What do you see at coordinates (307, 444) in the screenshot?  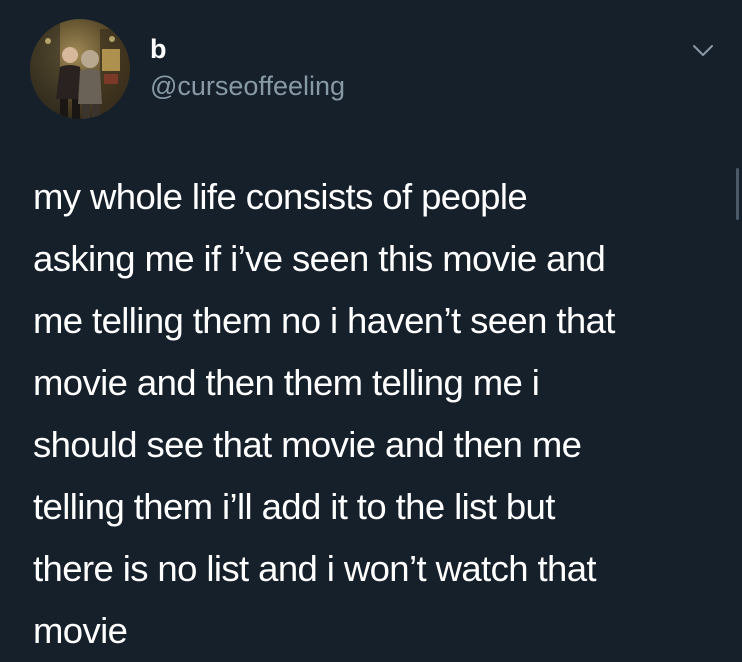 I see `tweet-text-line: should see that movie and then me` at bounding box center [307, 444].